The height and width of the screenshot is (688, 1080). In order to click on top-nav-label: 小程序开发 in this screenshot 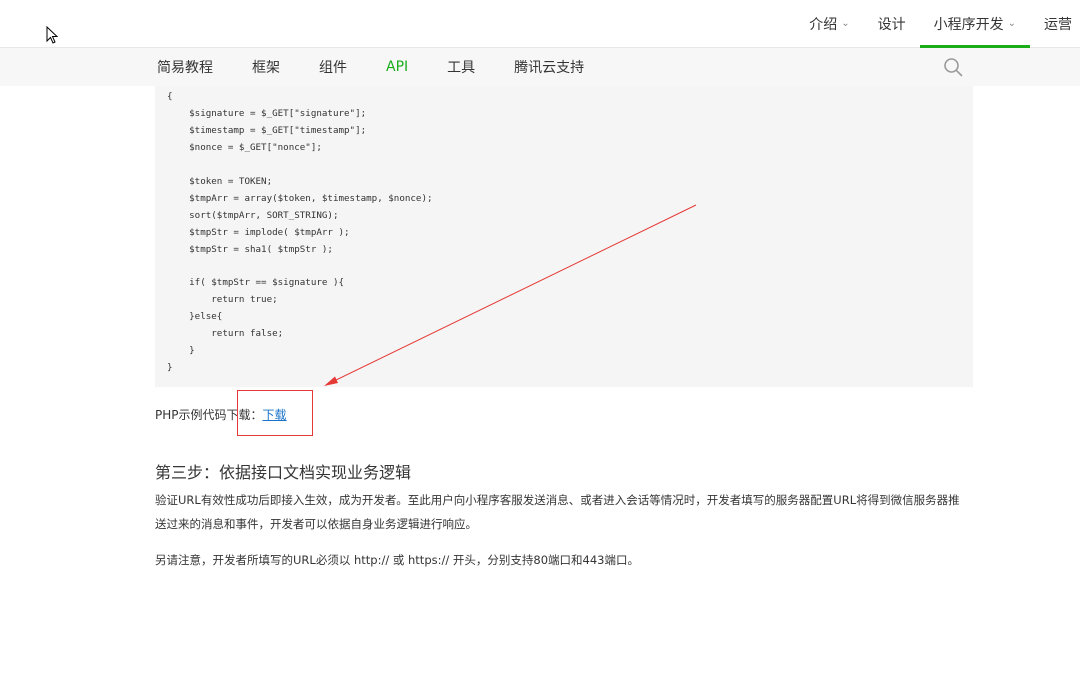, I will do `click(968, 24)`.